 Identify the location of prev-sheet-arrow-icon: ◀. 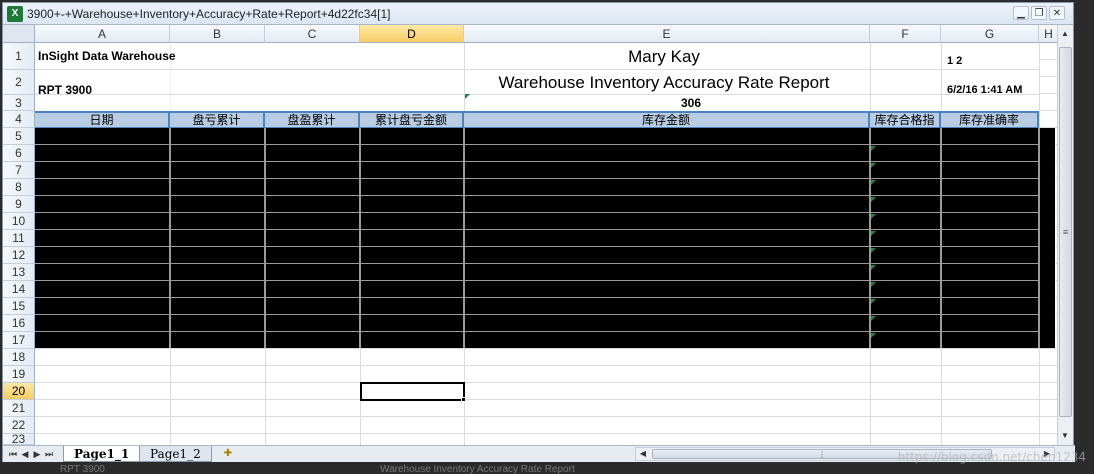
(25, 454).